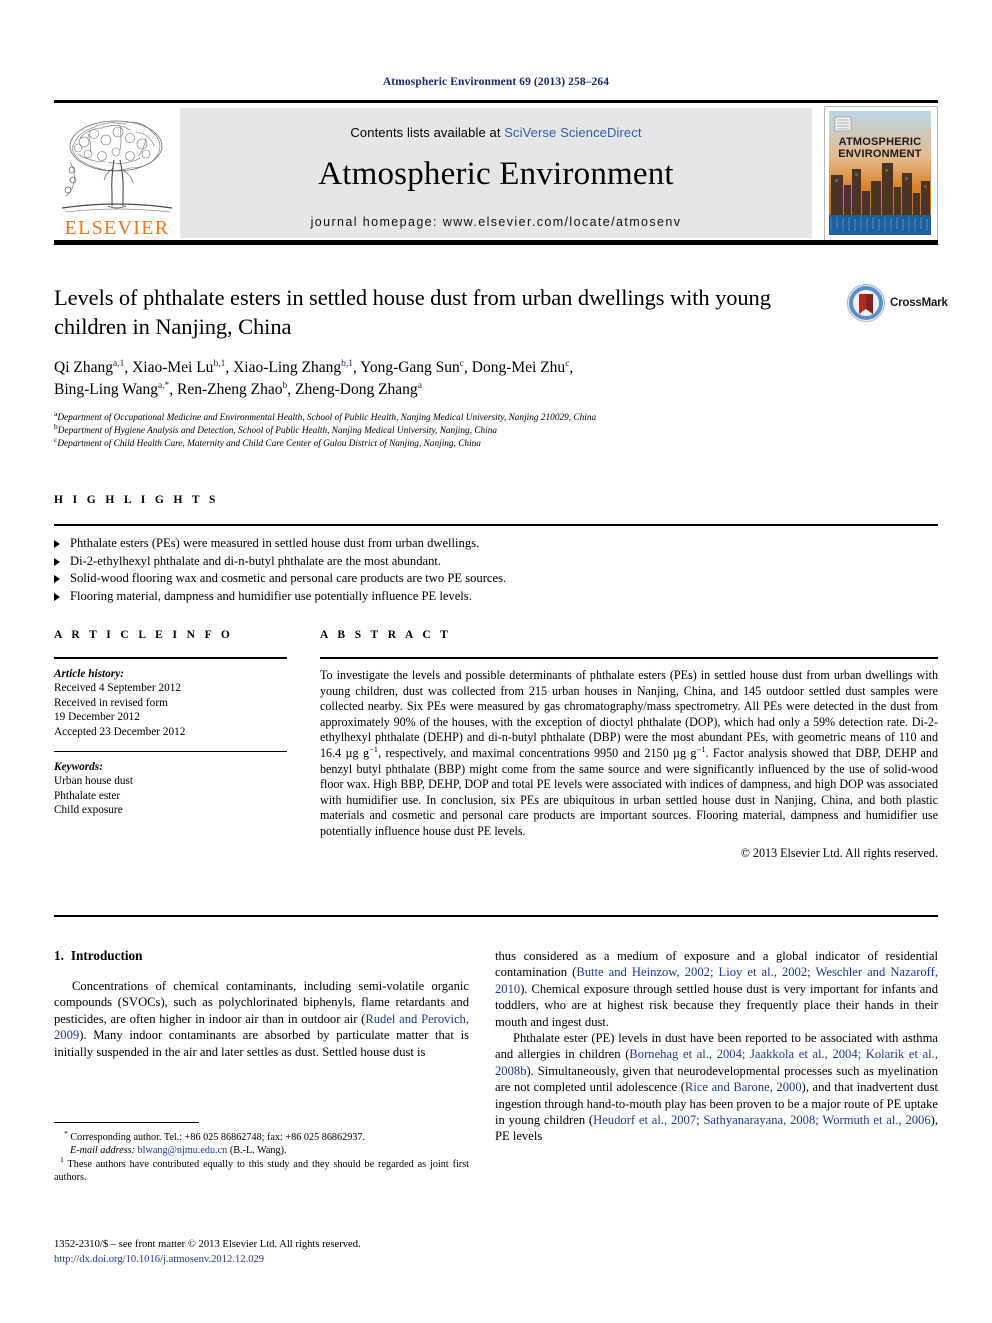 This screenshot has width=992, height=1323. Describe the element at coordinates (866, 303) in the screenshot. I see `crossmark-icon` at that location.